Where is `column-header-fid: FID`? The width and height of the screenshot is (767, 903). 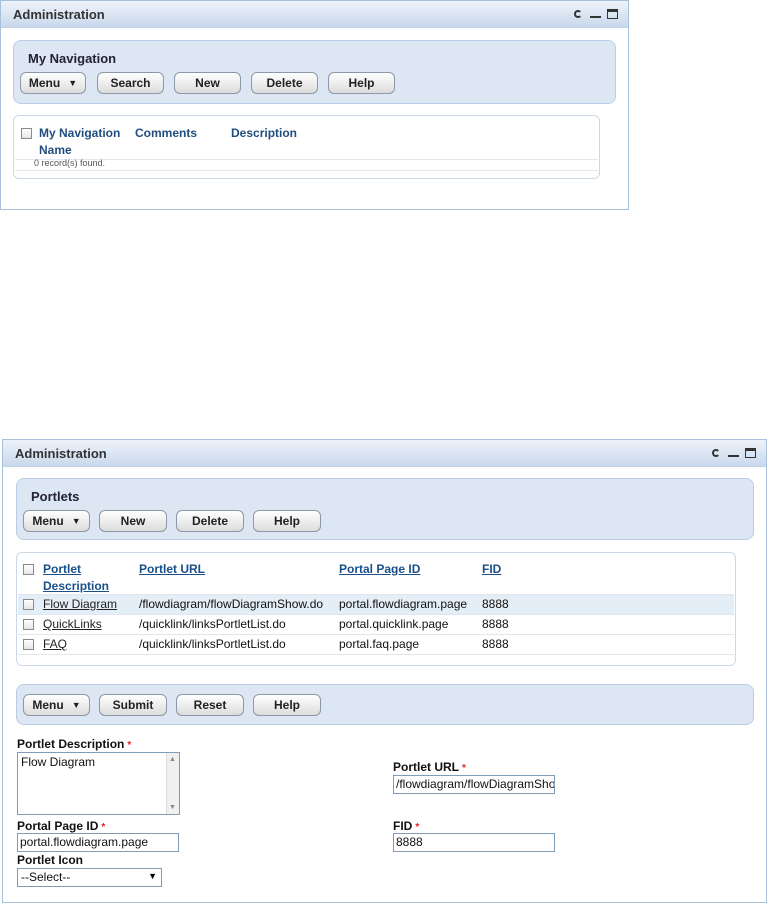
column-header-fid: FID is located at coordinates (491, 569).